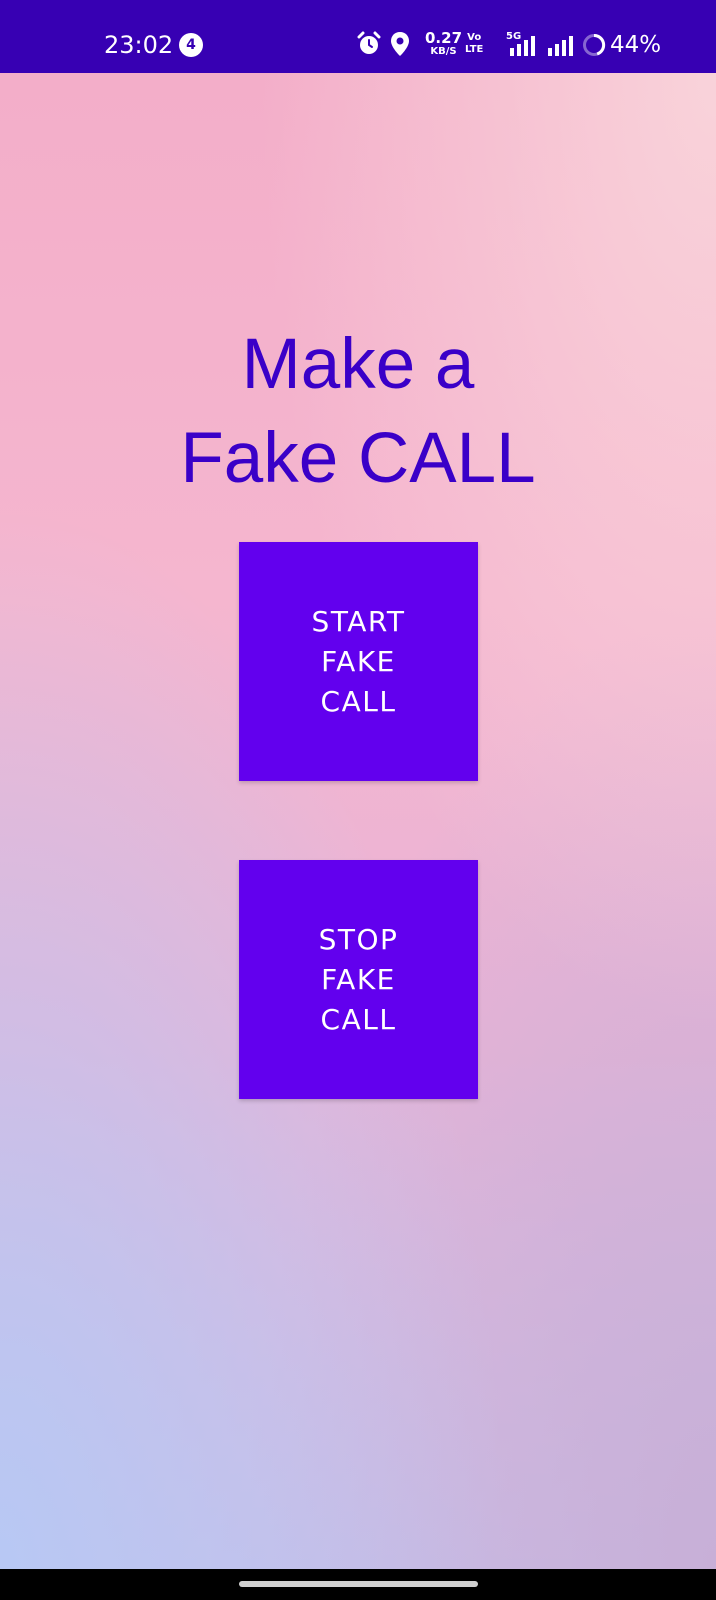 This screenshot has height=1600, width=716. Describe the element at coordinates (444, 38) in the screenshot. I see `network-speed-value: 0.27` at that location.